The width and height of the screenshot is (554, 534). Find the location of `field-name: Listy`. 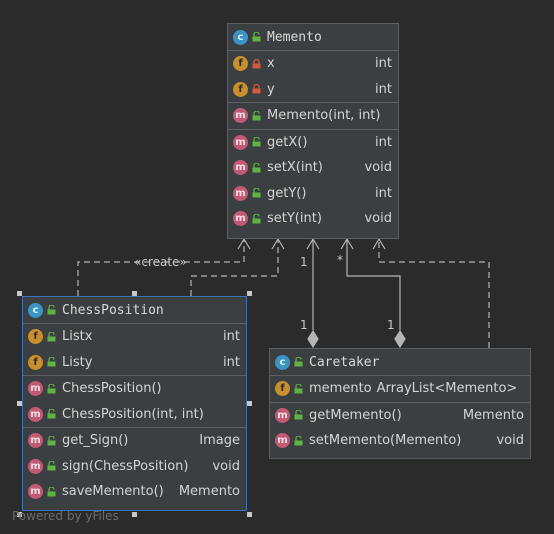

field-name: Listy is located at coordinates (77, 362).